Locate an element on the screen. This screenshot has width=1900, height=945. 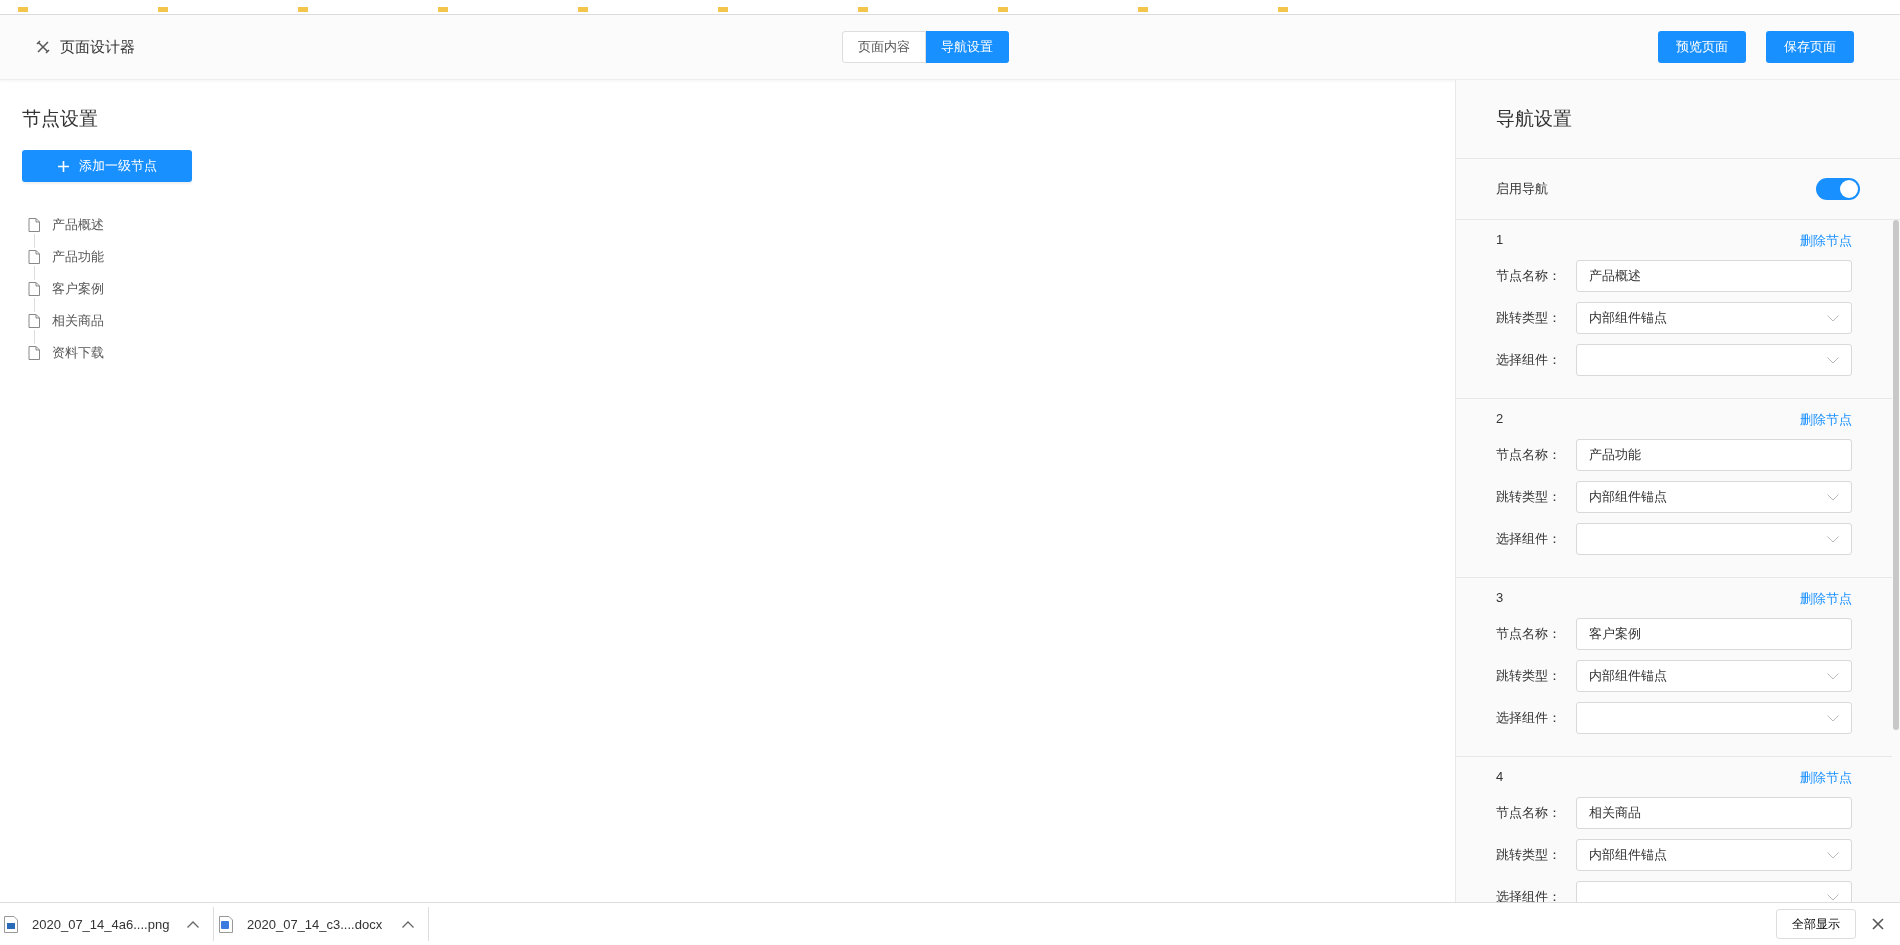
app-title: 页面设计器 is located at coordinates (97, 47).